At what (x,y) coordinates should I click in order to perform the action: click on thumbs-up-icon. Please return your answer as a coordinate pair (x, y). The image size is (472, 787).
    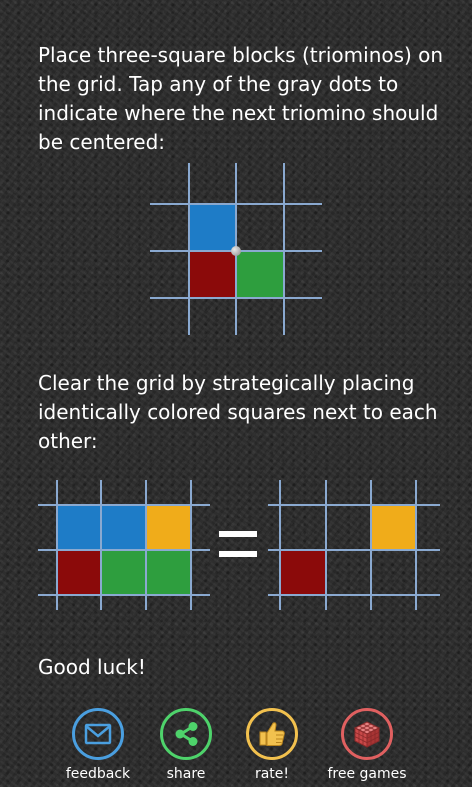
    Looking at the image, I should click on (272, 734).